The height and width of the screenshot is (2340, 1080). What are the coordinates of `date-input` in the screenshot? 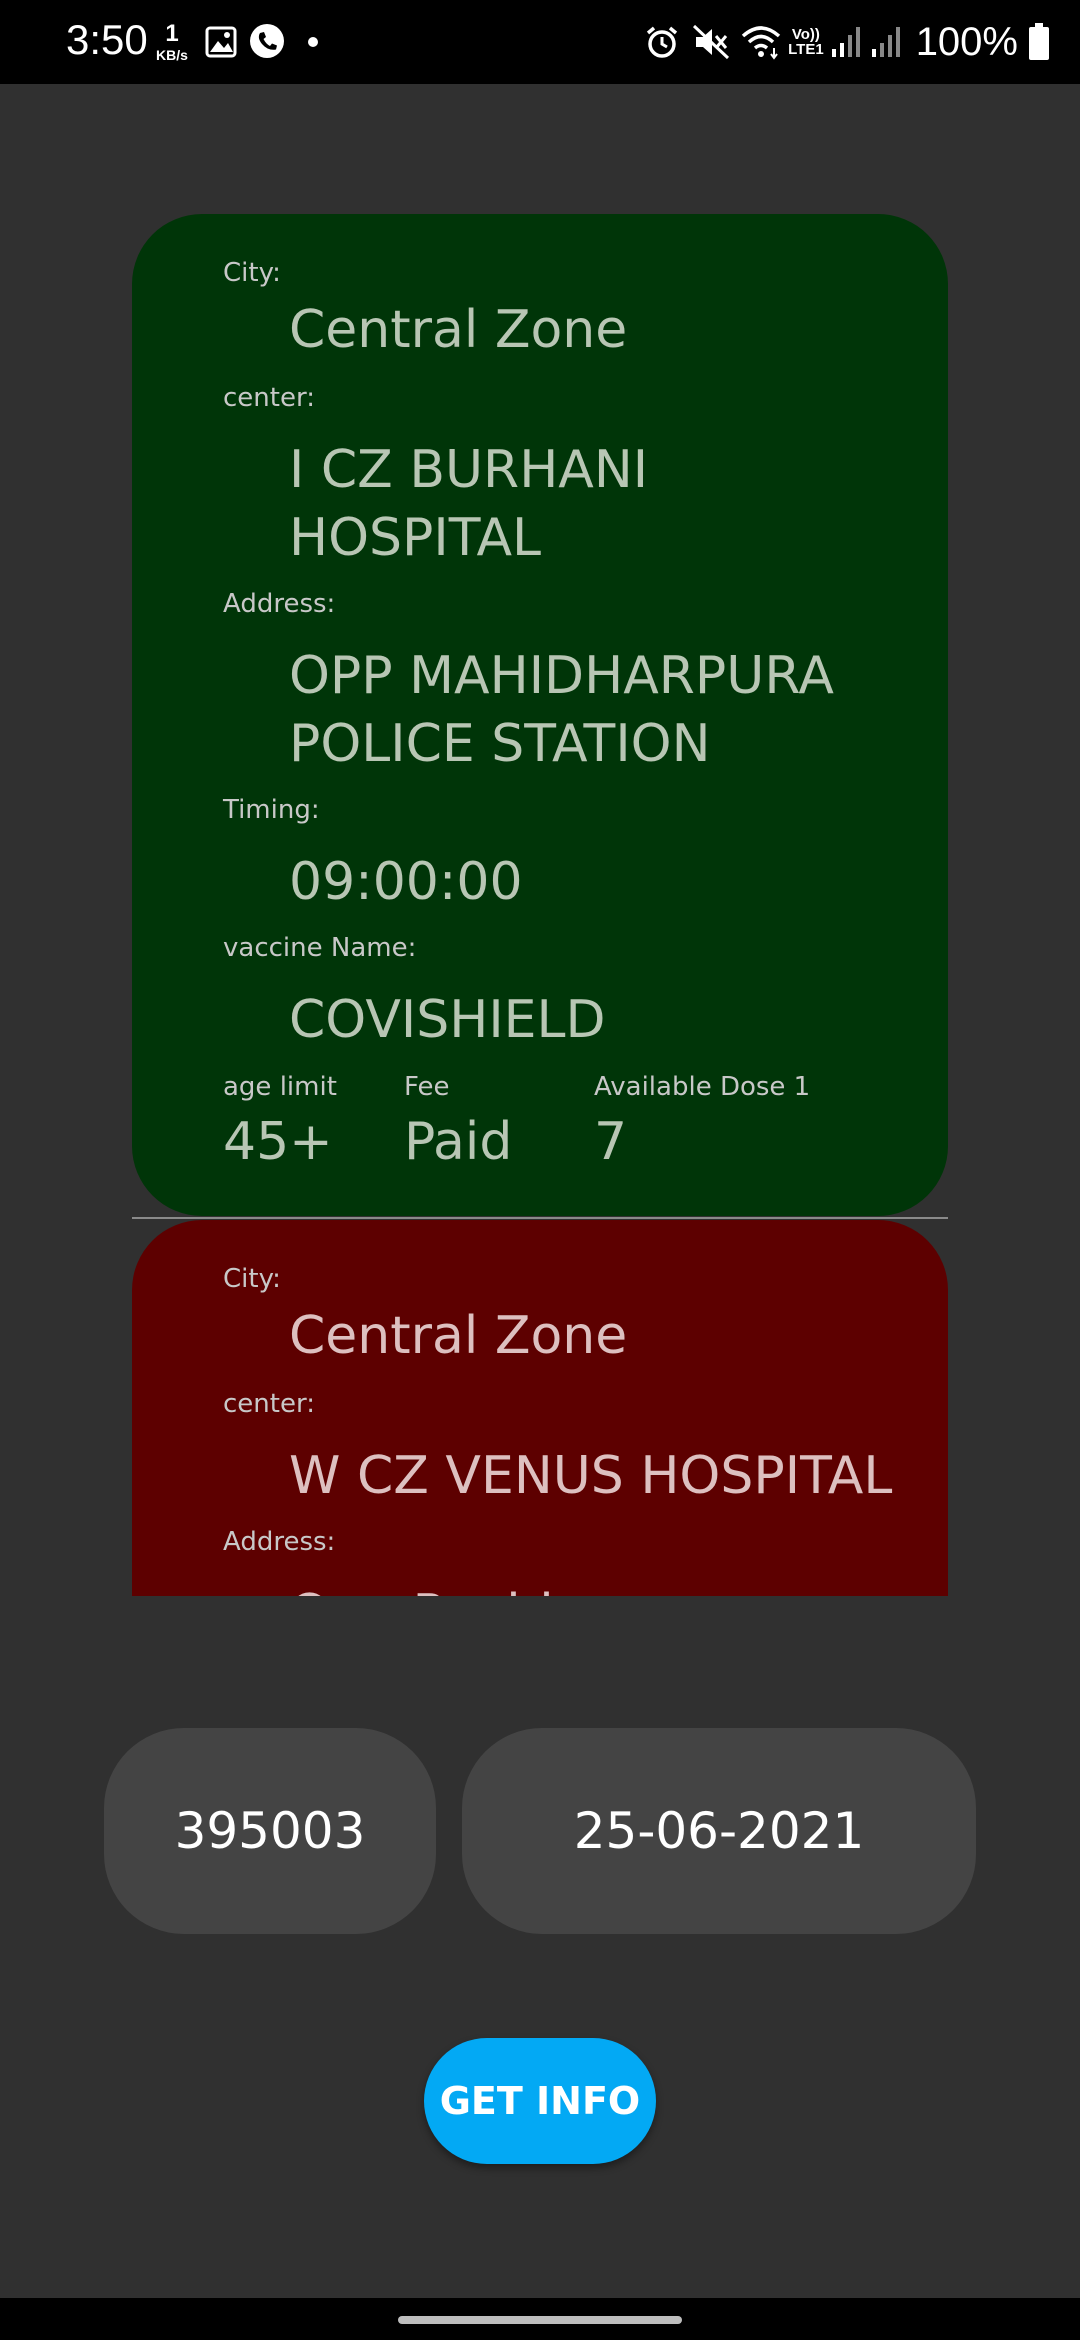 It's located at (719, 1831).